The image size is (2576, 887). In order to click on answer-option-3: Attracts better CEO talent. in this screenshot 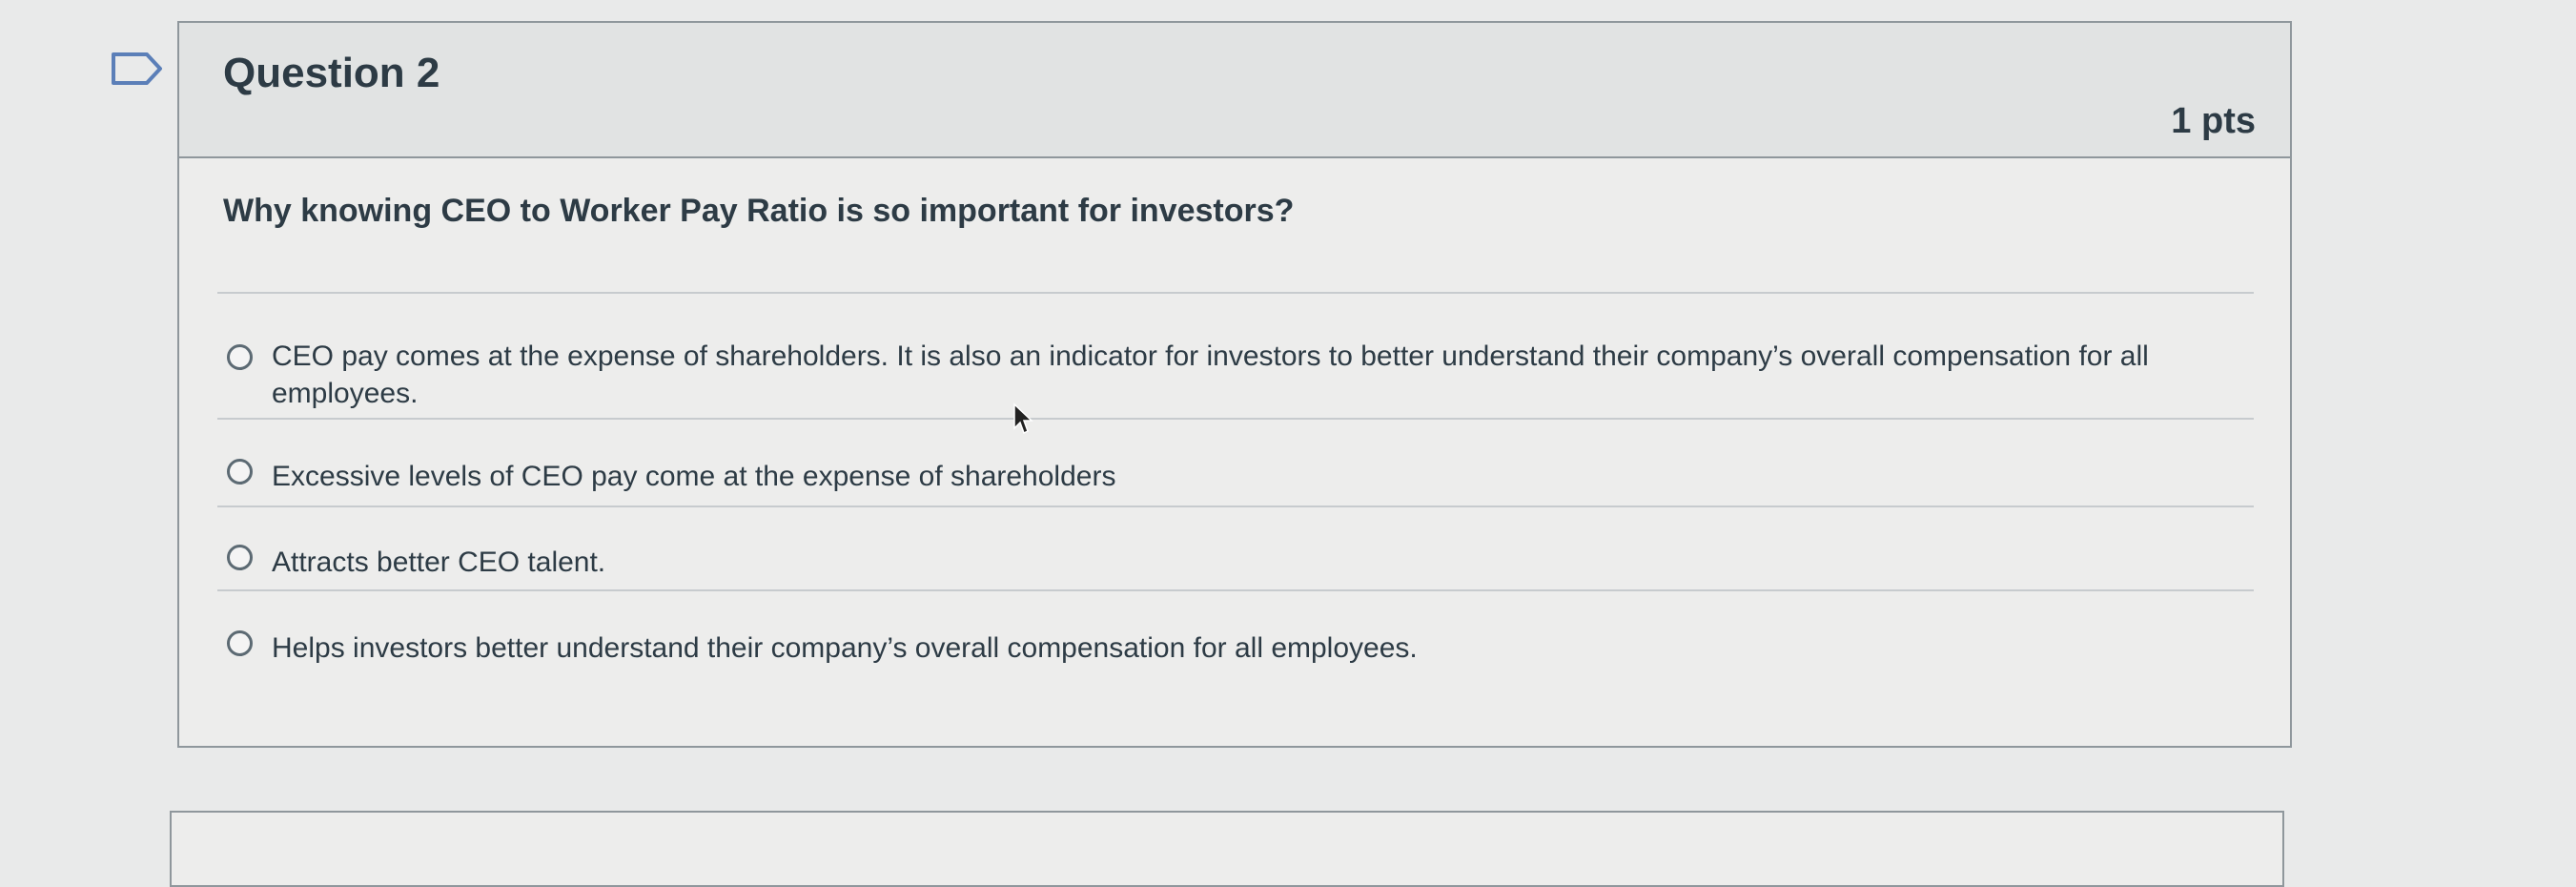, I will do `click(1235, 547)`.